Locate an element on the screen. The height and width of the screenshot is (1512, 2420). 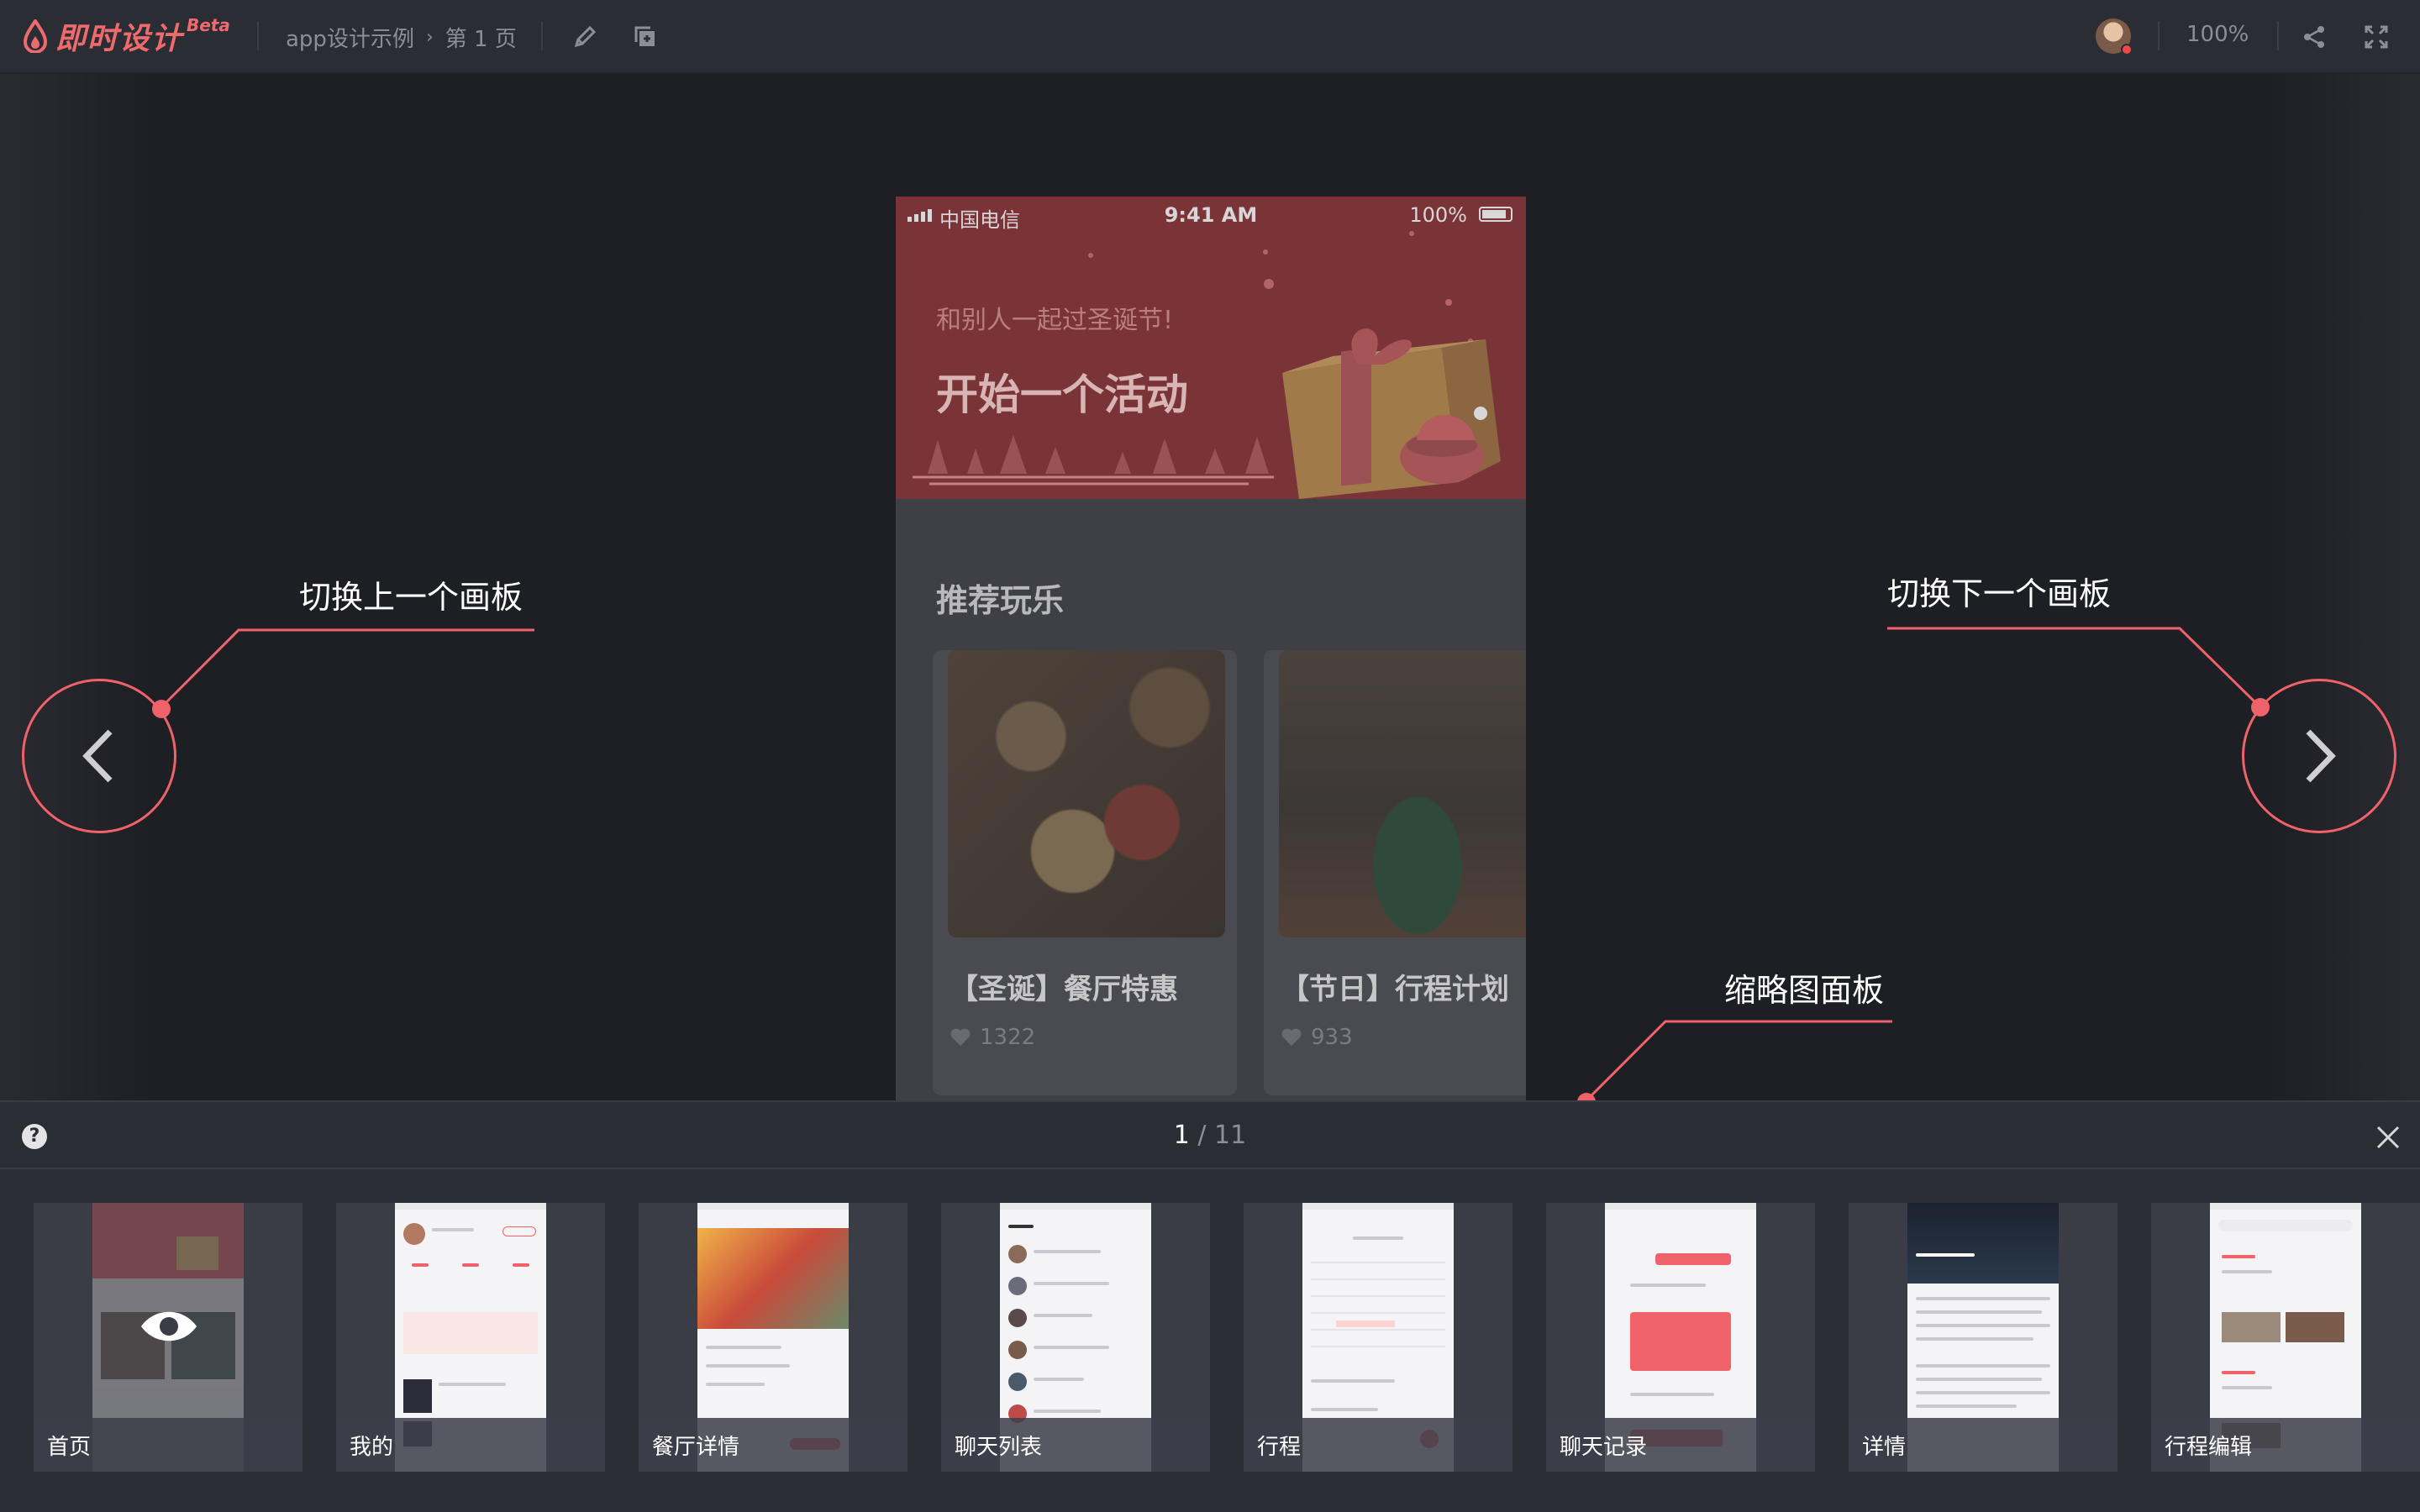
thumbnail-chat-history: 聊天记录 is located at coordinates (1680, 1337).